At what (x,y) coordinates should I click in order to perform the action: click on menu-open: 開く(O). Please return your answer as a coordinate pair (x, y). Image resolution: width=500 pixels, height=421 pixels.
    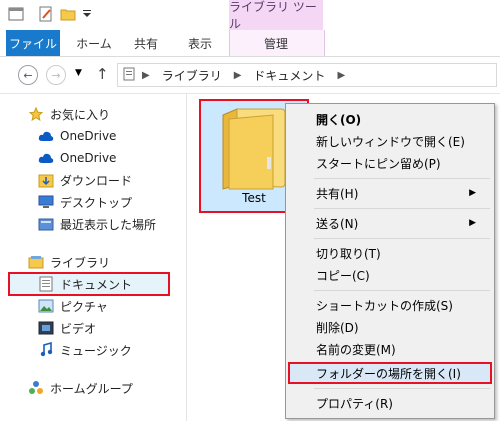
    Looking at the image, I should click on (338, 119).